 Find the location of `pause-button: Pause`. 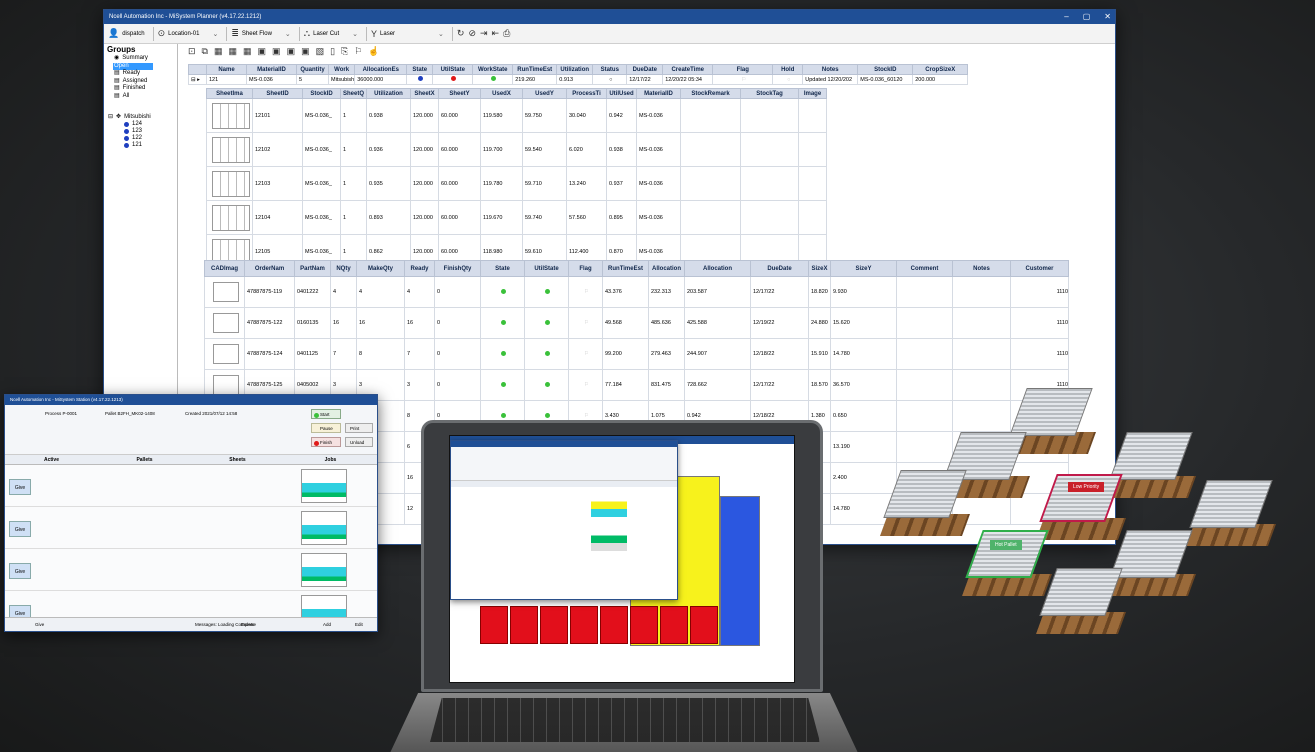

pause-button: Pause is located at coordinates (326, 428).